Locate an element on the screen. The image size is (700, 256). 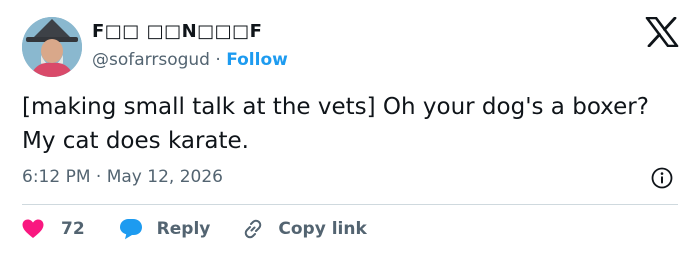
author-display-name: F□□ □□N□□□F is located at coordinates (177, 31).